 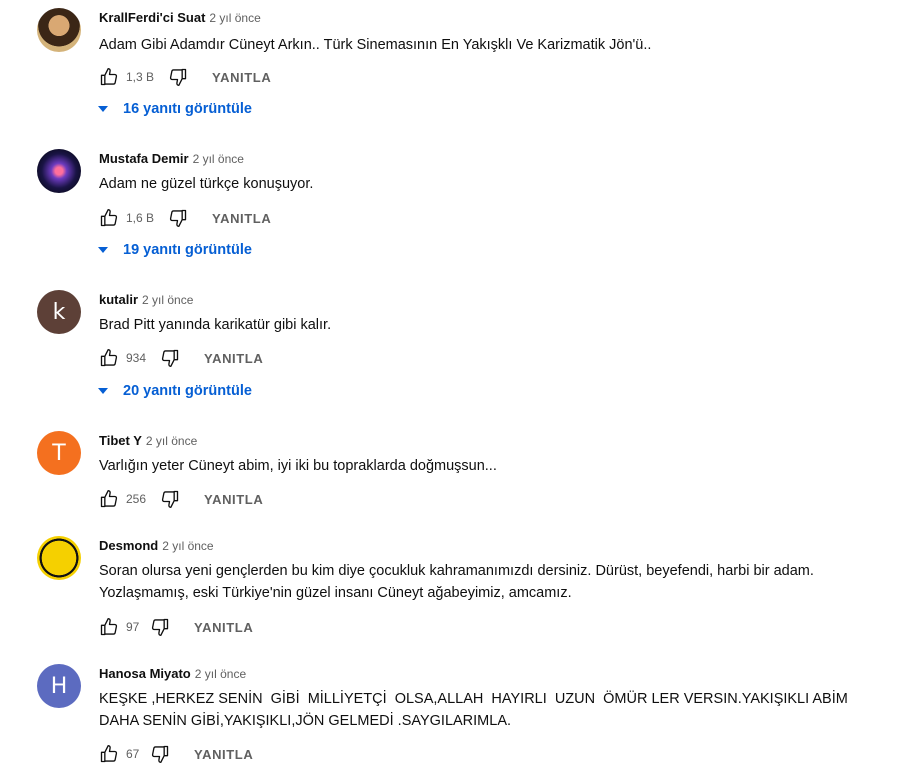 I want to click on comment-actions: 1,6 B YANITLA, so click(x=185, y=218).